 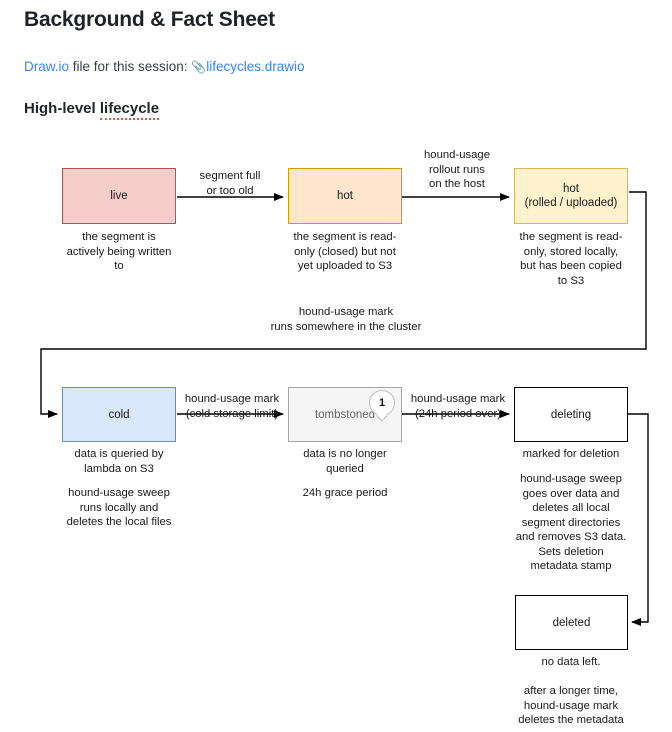 I want to click on node-tombstoned-caption: data is no longer queried, so click(x=345, y=461).